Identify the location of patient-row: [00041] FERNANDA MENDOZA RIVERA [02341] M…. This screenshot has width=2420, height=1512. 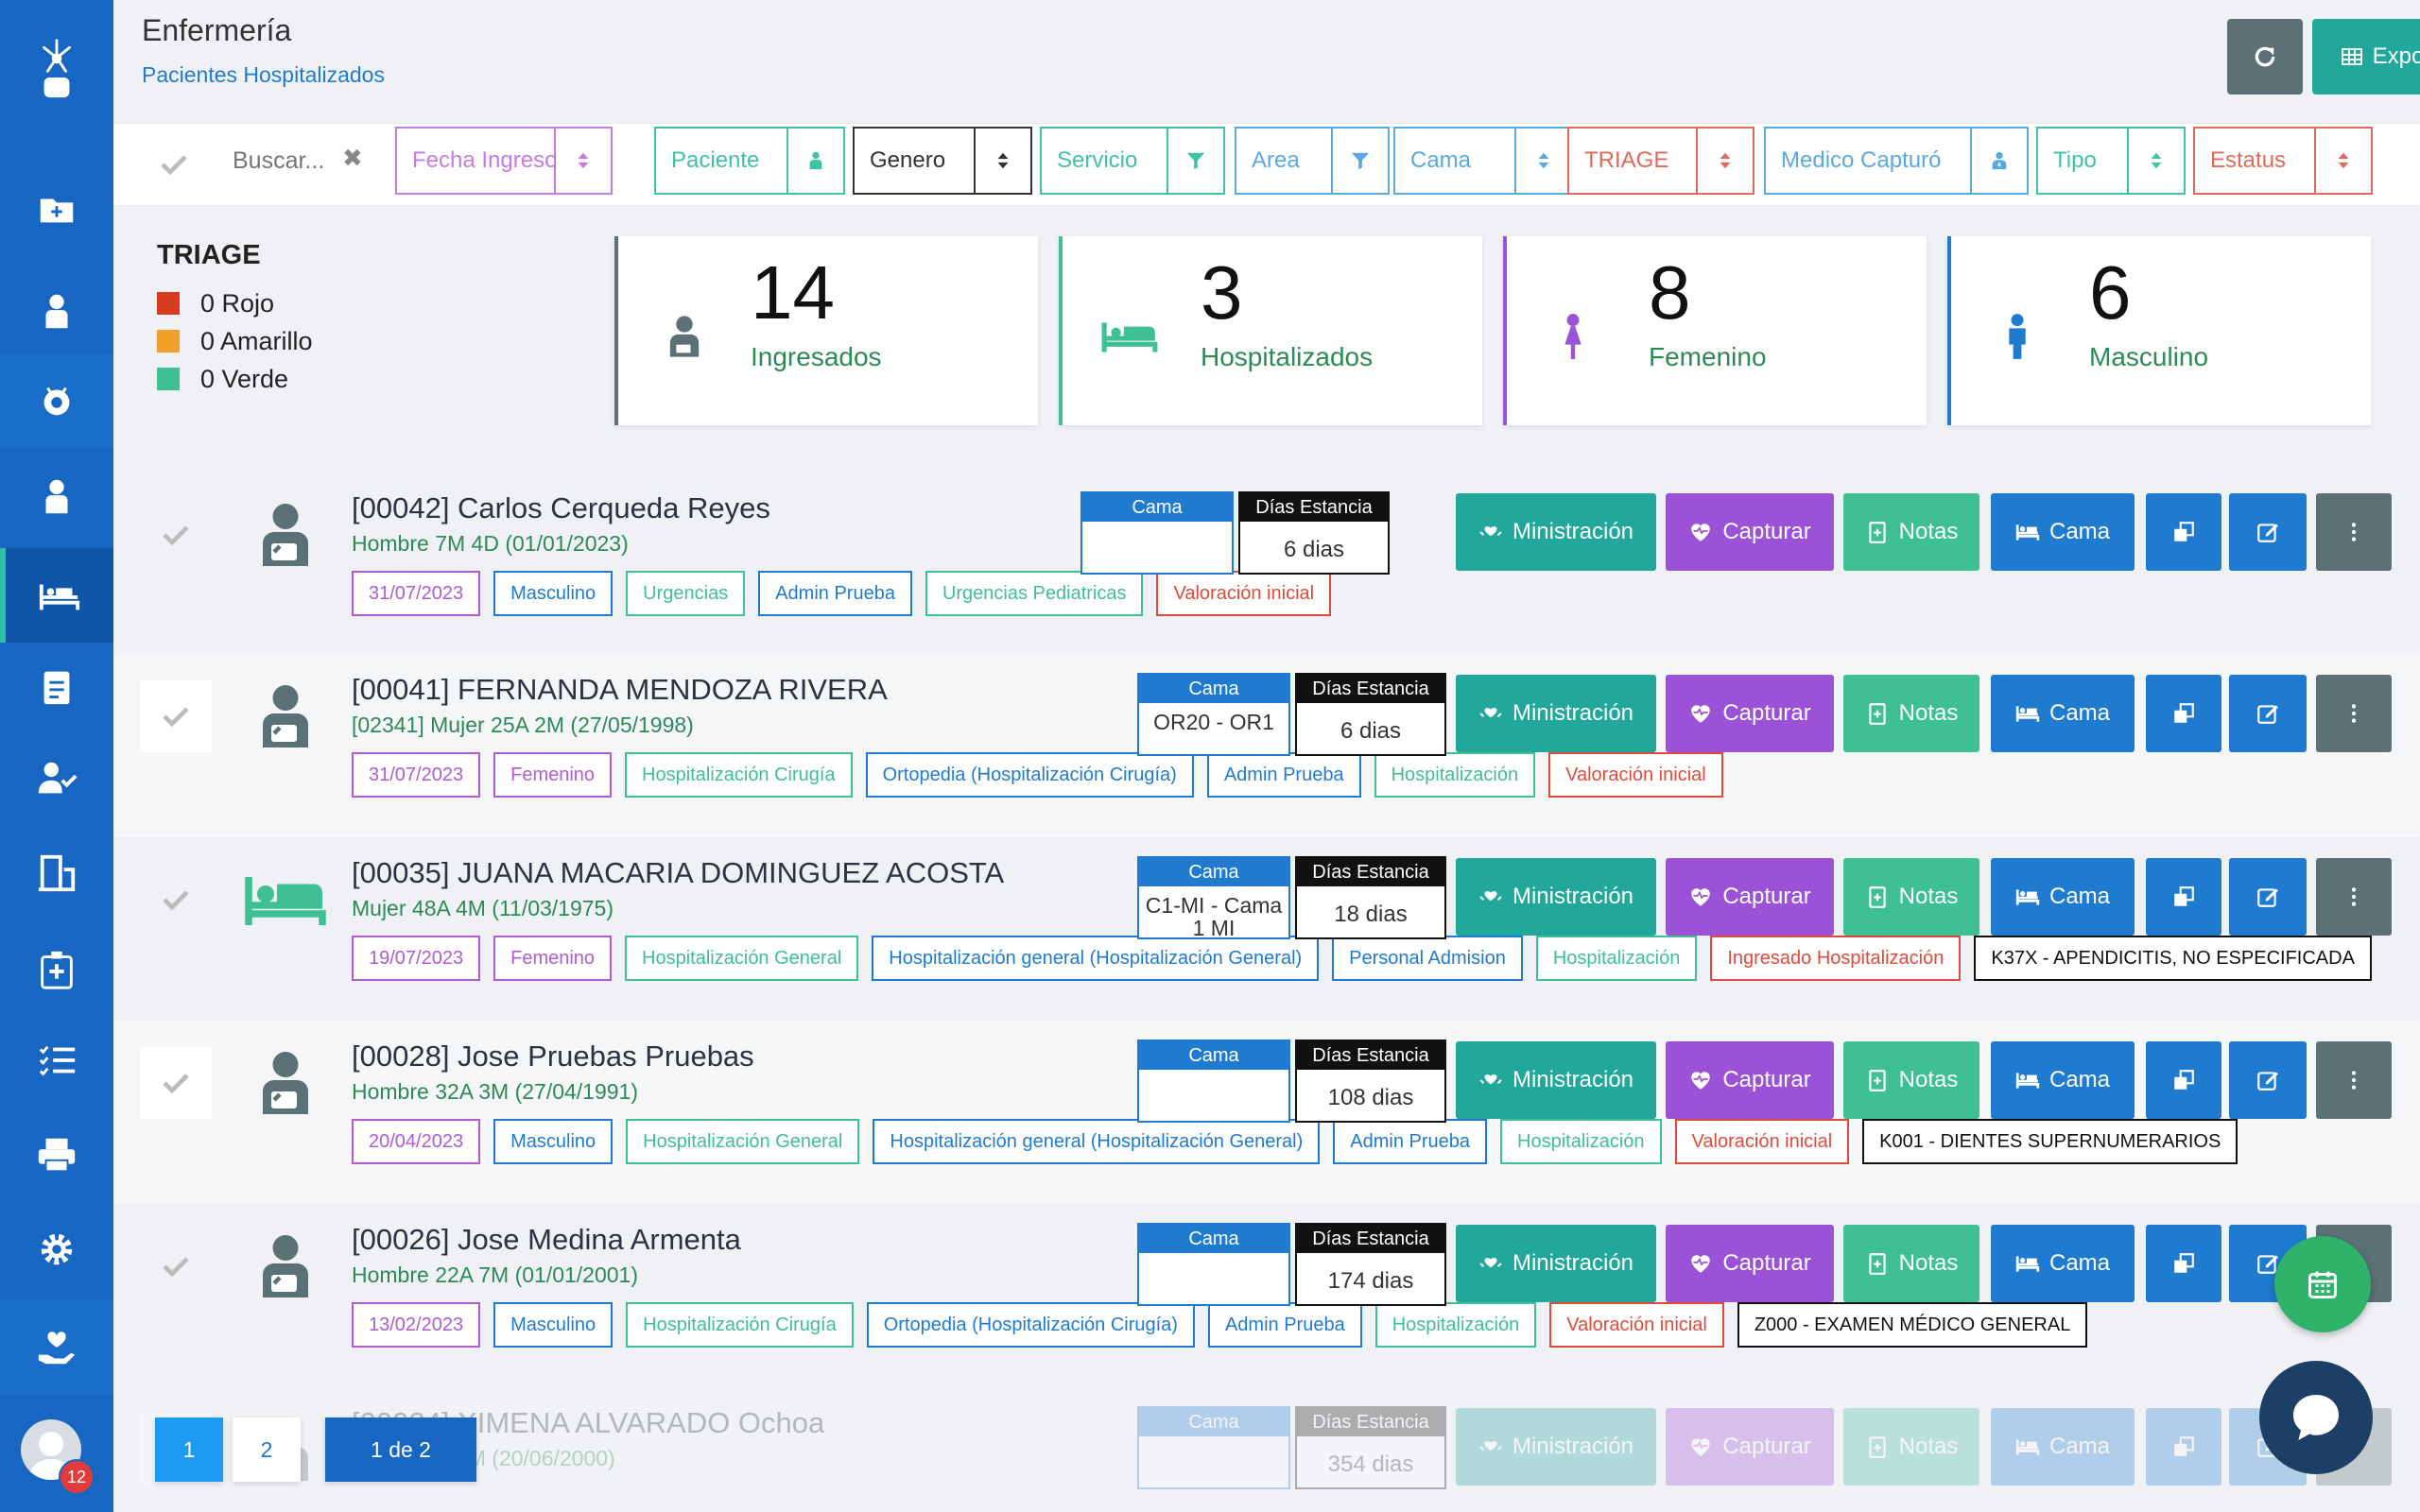
(1267, 745).